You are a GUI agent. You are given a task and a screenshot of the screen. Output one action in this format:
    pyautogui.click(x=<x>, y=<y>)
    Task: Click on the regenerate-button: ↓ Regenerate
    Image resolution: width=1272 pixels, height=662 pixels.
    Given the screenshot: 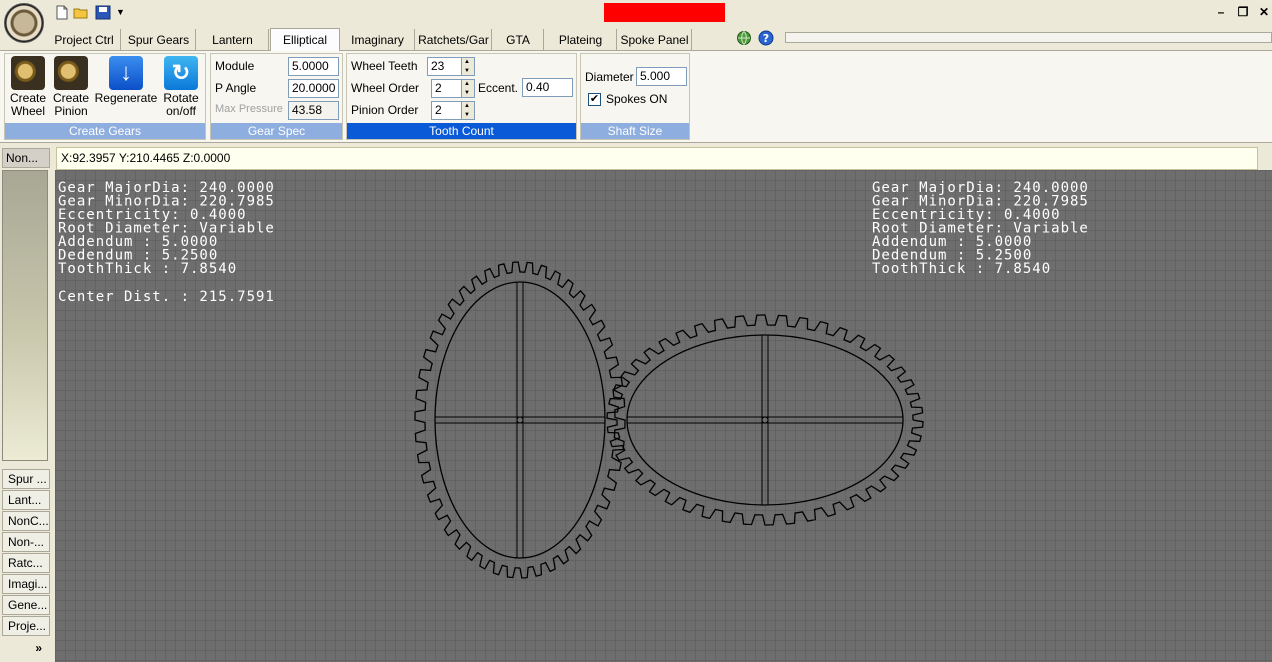 What is the action you would take?
    pyautogui.click(x=126, y=87)
    